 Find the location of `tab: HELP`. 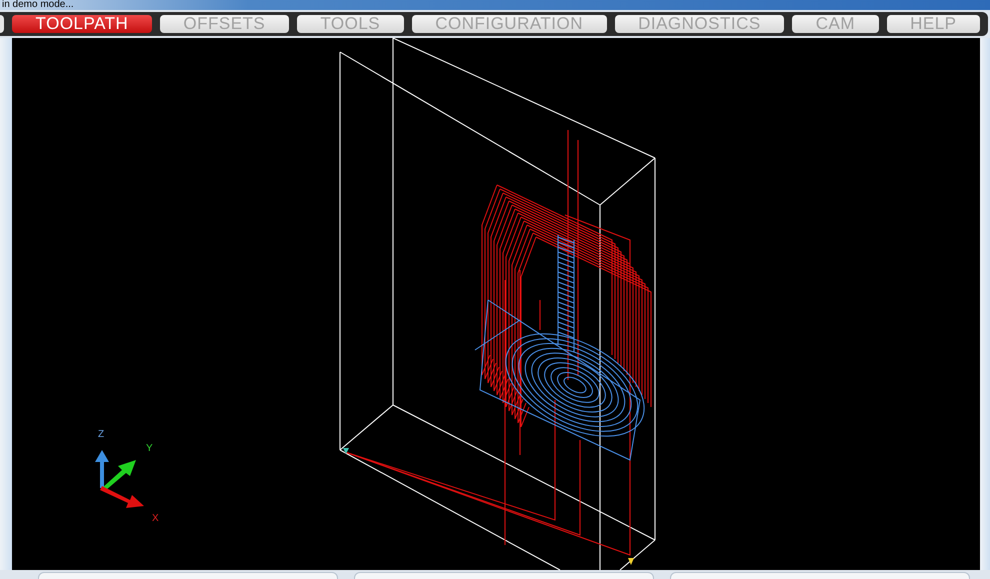

tab: HELP is located at coordinates (933, 24).